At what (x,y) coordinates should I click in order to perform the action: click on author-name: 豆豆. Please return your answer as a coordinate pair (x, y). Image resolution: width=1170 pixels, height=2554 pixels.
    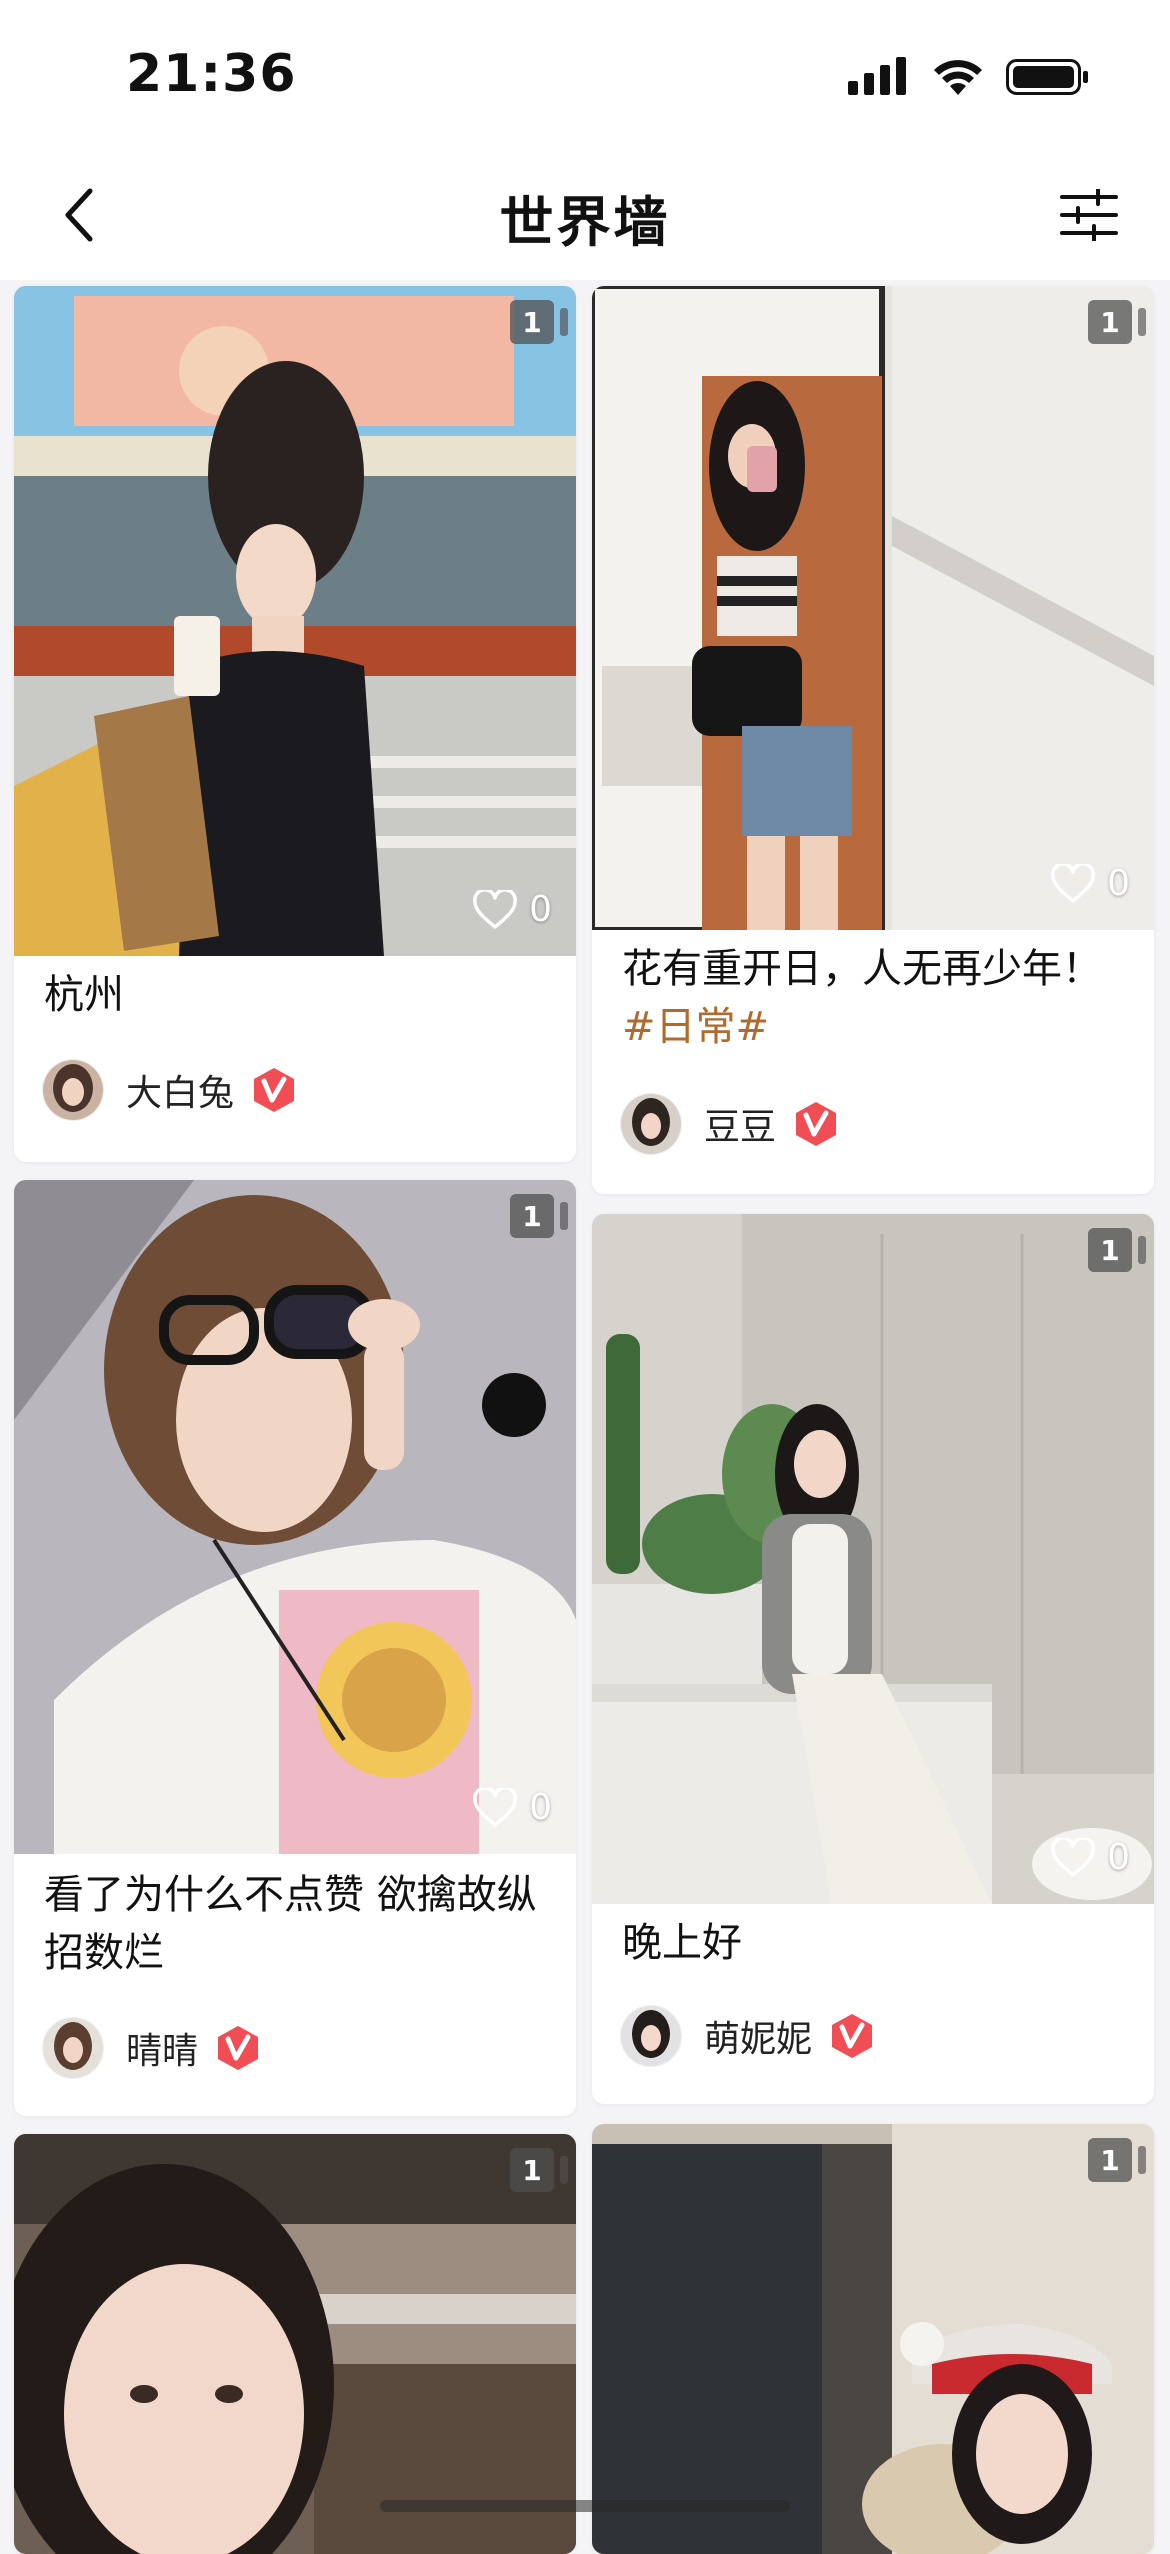
    Looking at the image, I should click on (740, 1124).